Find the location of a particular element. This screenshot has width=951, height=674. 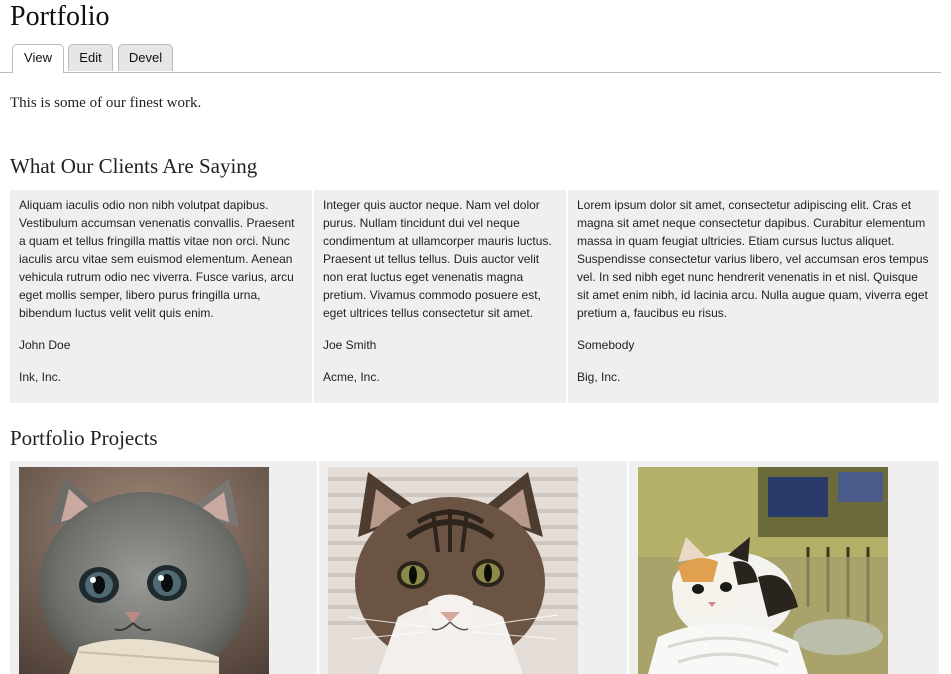

projects-heading: Portfolio Projects is located at coordinates (84, 438).